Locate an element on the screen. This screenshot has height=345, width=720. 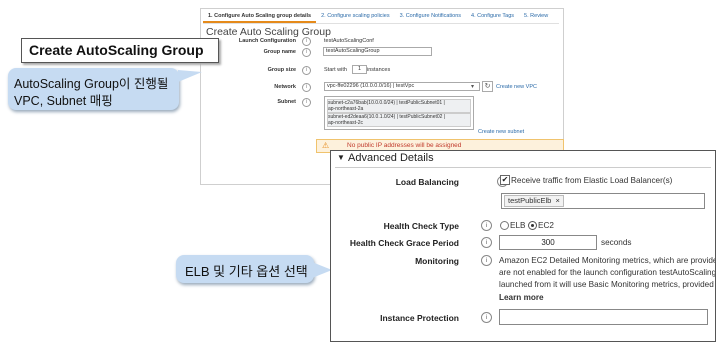
health-check-type-label: Health Check Type is located at coordinates (421, 226).